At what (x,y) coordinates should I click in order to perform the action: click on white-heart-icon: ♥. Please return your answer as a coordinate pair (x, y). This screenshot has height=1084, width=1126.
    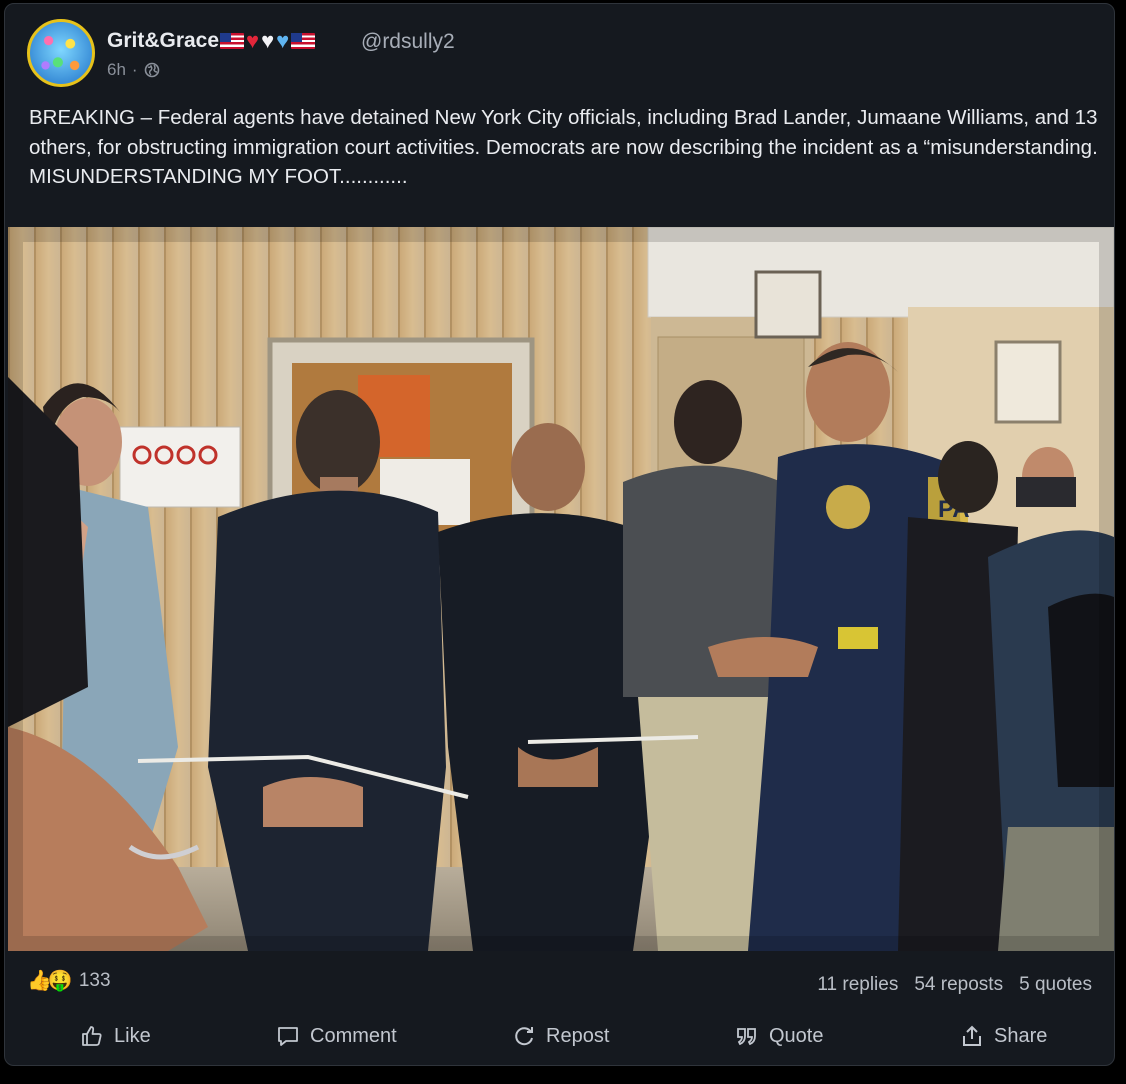
    Looking at the image, I should click on (268, 40).